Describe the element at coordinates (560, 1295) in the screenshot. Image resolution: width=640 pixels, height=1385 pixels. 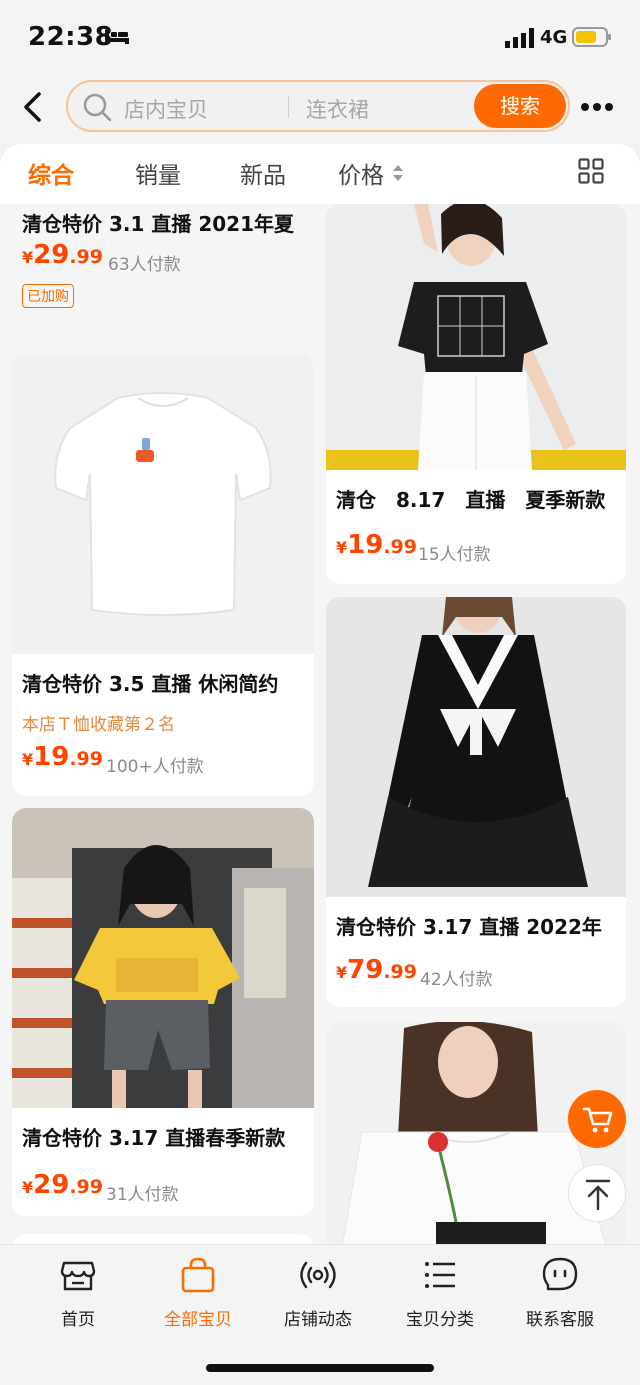
I see `nav-item-customer-service: 联系客服` at that location.